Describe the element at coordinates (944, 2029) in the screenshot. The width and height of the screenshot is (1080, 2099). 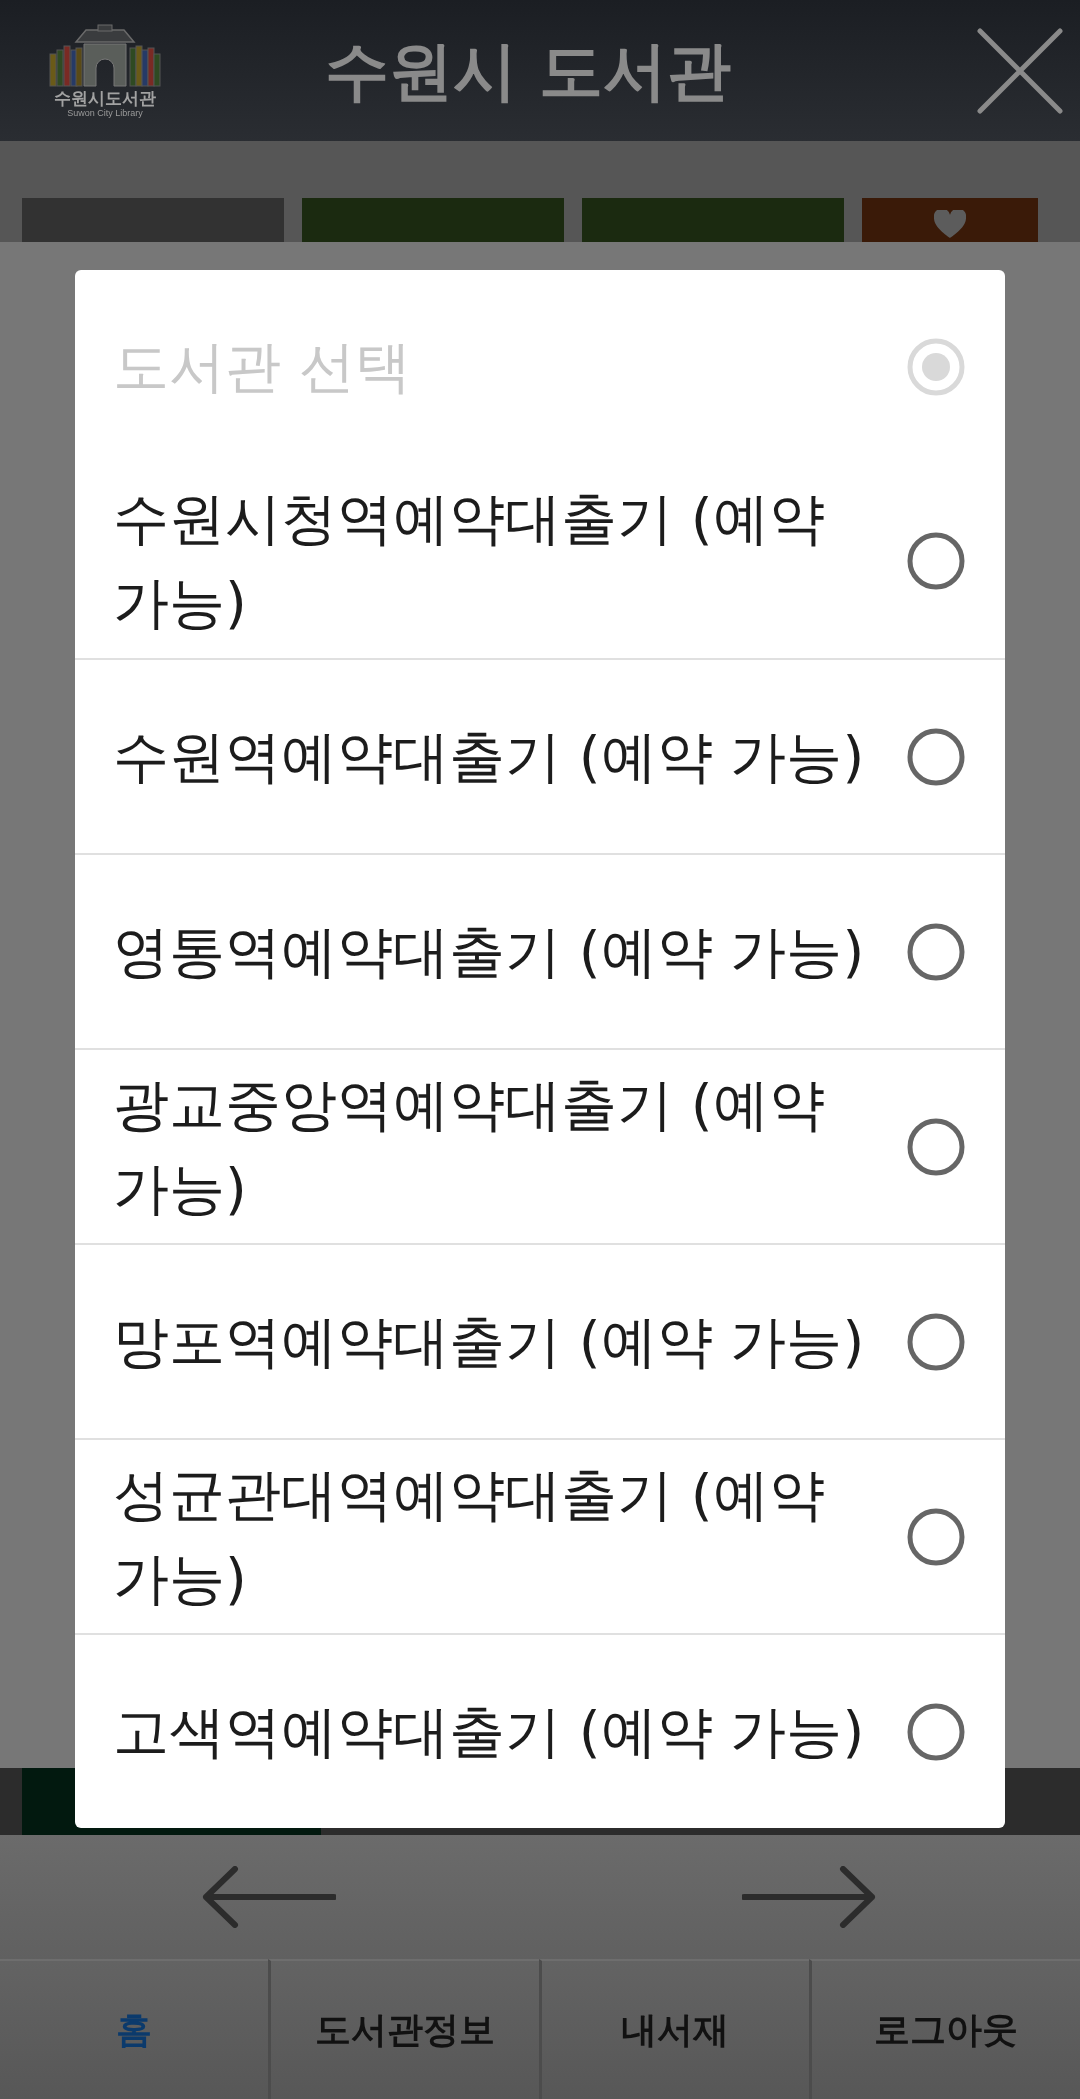
I see `nav-tab: 로그아웃` at that location.